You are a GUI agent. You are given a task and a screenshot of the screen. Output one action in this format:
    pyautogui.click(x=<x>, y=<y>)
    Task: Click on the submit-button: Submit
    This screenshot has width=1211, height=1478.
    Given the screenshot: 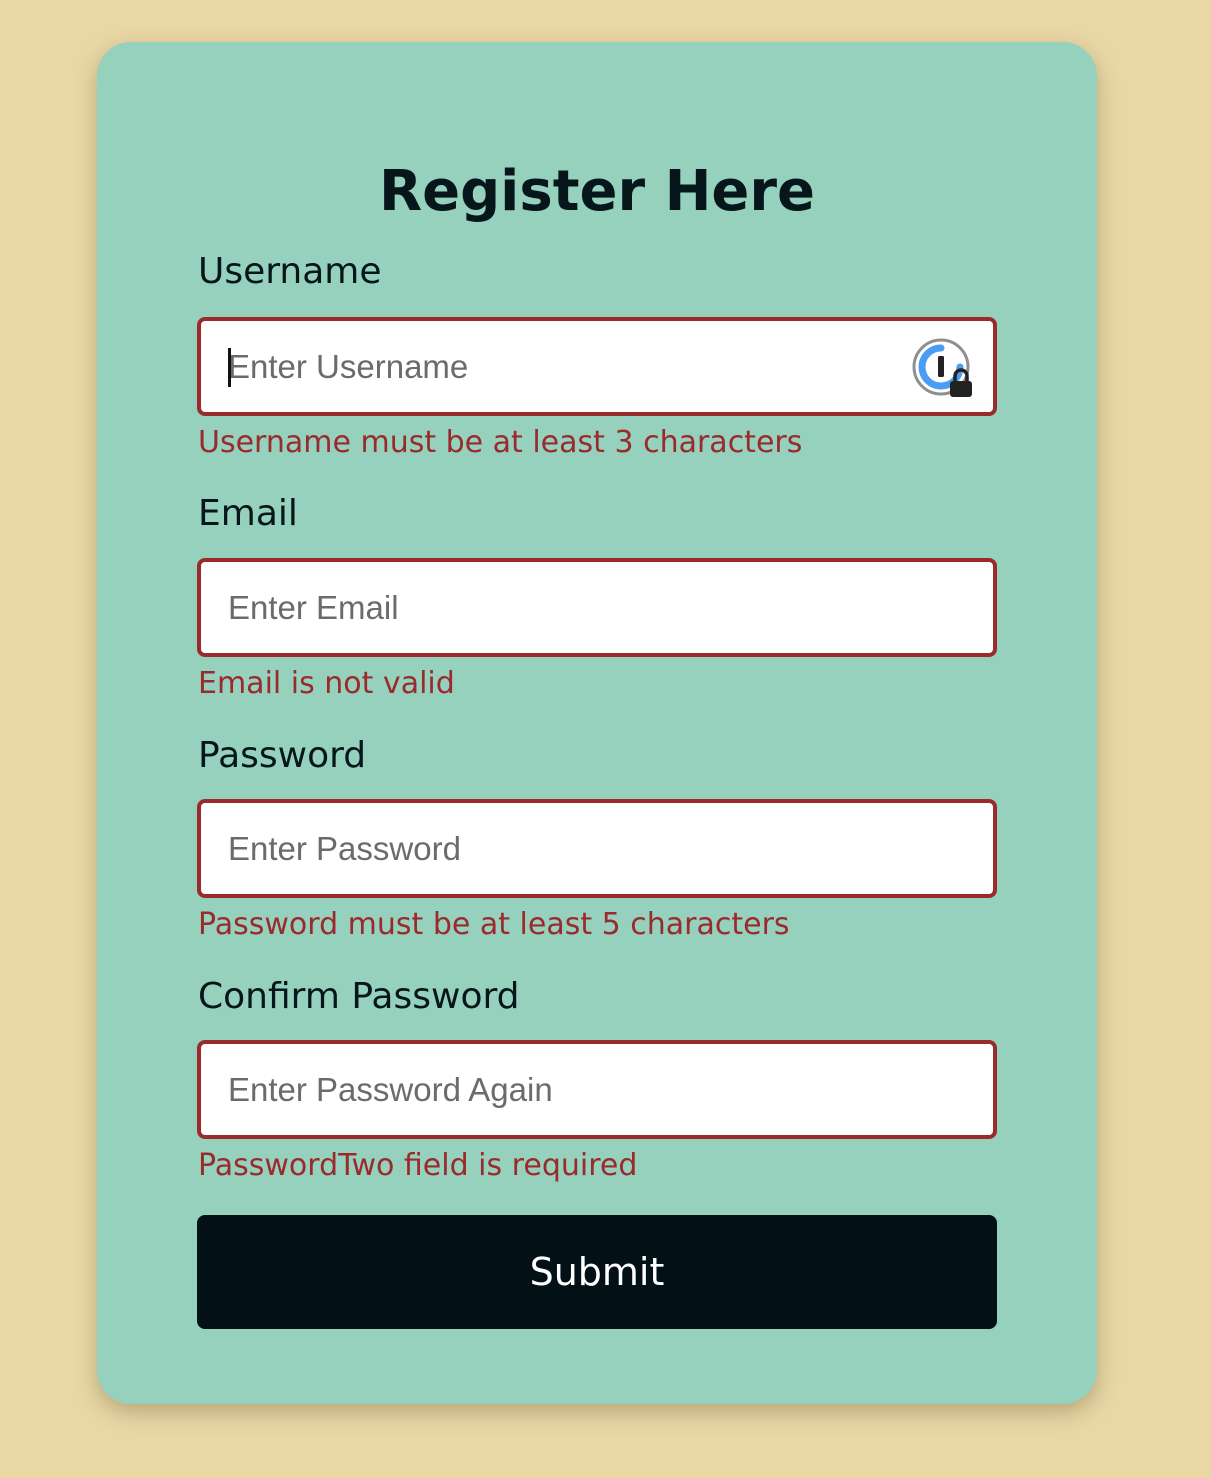 What is the action you would take?
    pyautogui.click(x=597, y=1272)
    